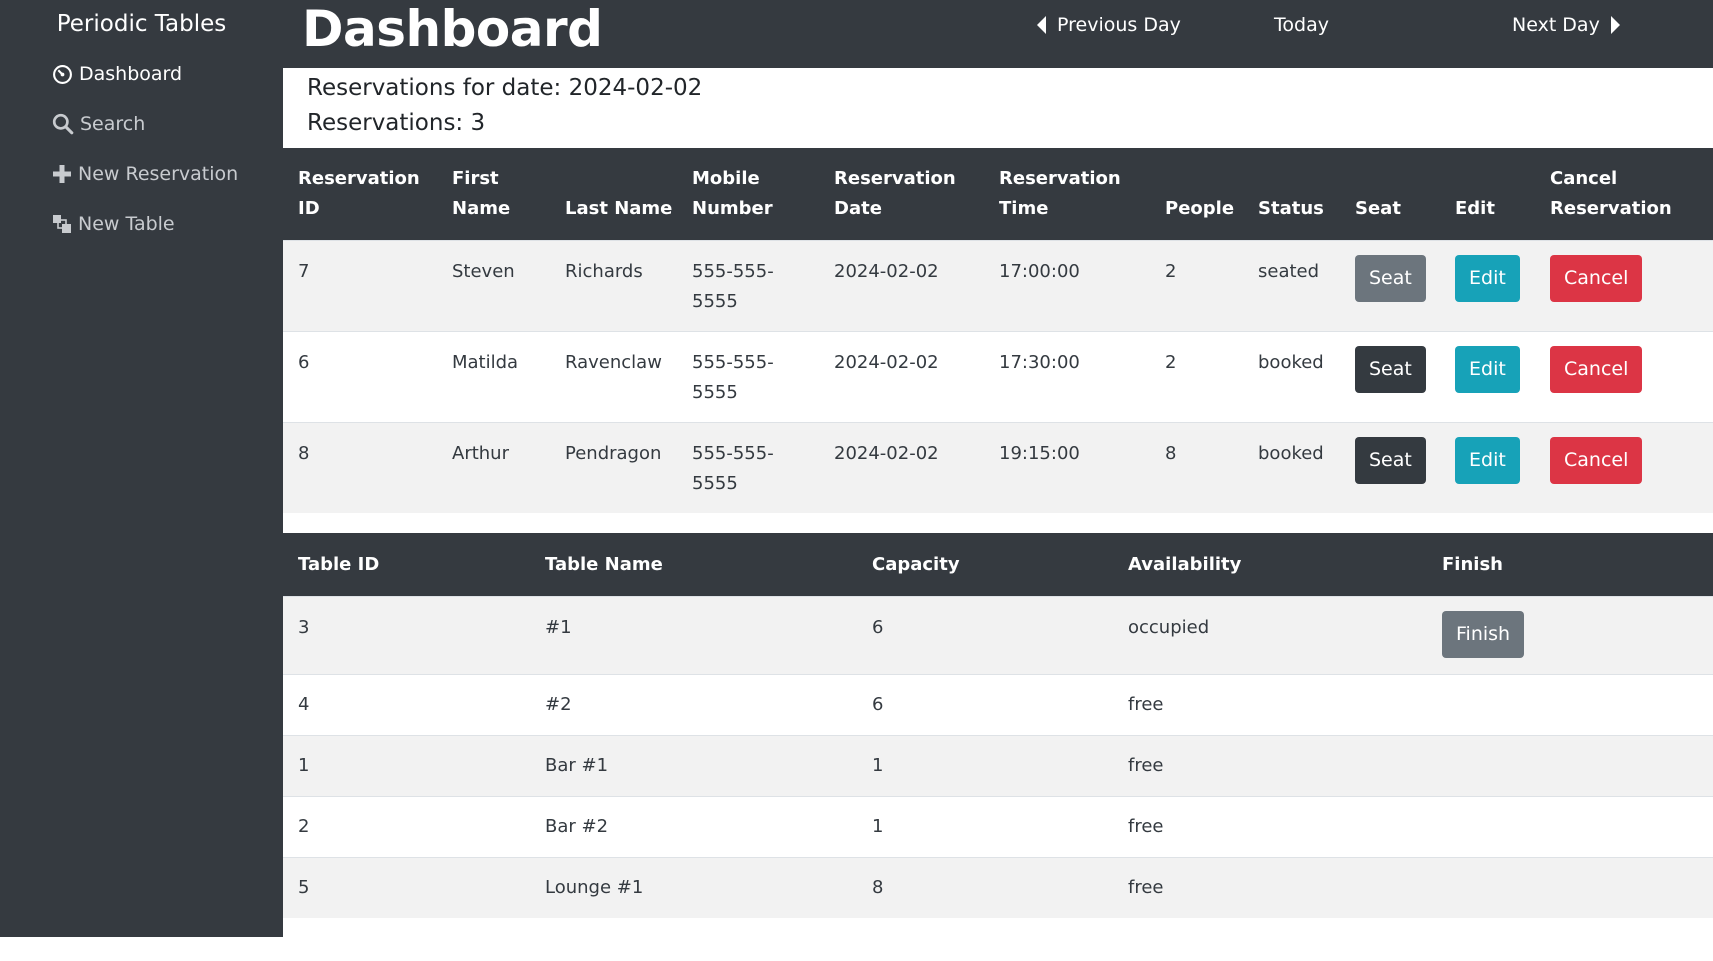  I want to click on today-button: Today, so click(1301, 25).